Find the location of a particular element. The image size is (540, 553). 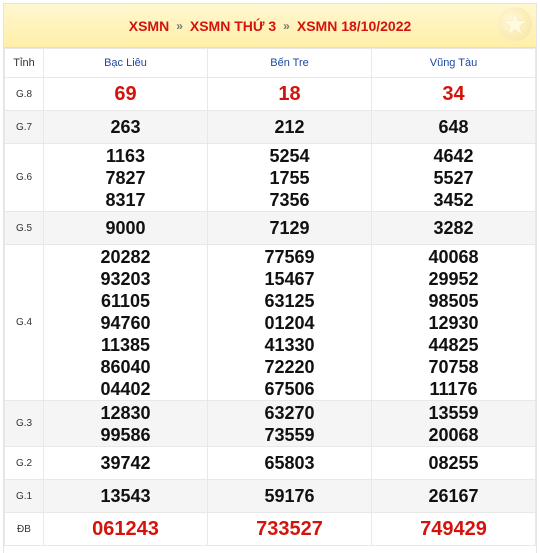

prize-number: 34 is located at coordinates (453, 94).